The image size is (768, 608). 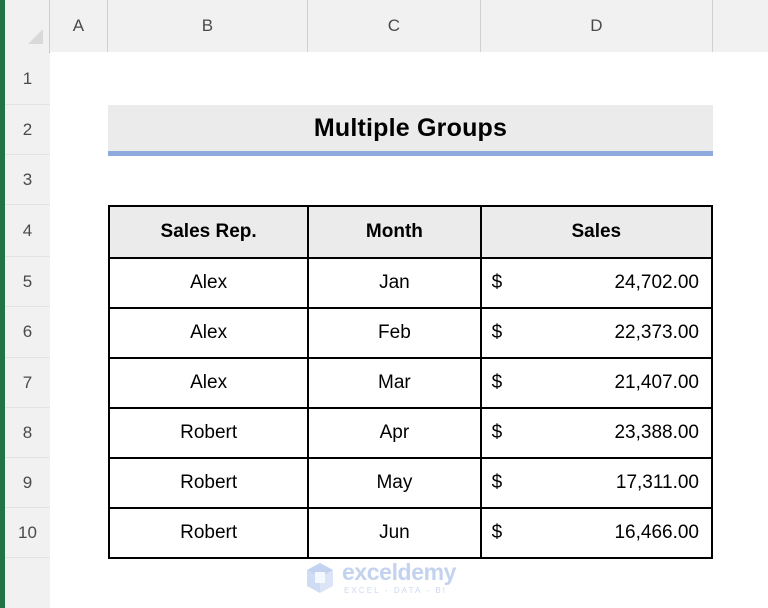 I want to click on table-header-row: Sales Rep. Month Sales, so click(x=410, y=232).